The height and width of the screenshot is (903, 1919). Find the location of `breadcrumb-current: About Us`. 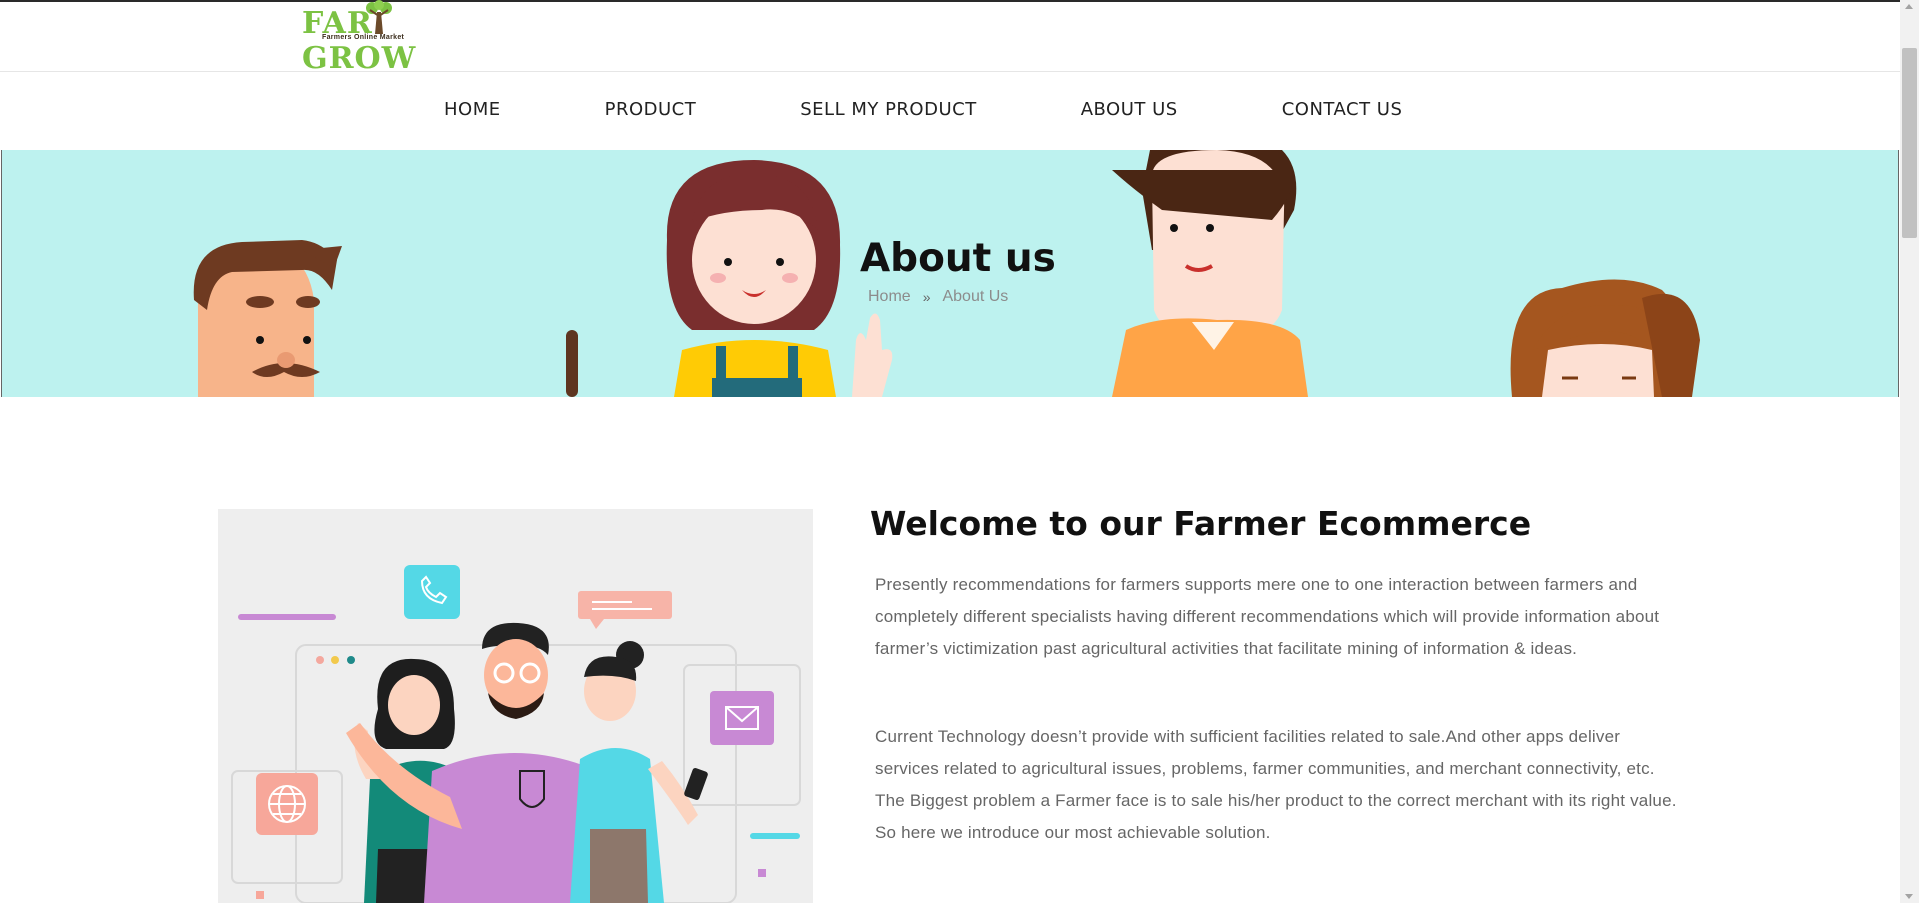

breadcrumb-current: About Us is located at coordinates (975, 296).